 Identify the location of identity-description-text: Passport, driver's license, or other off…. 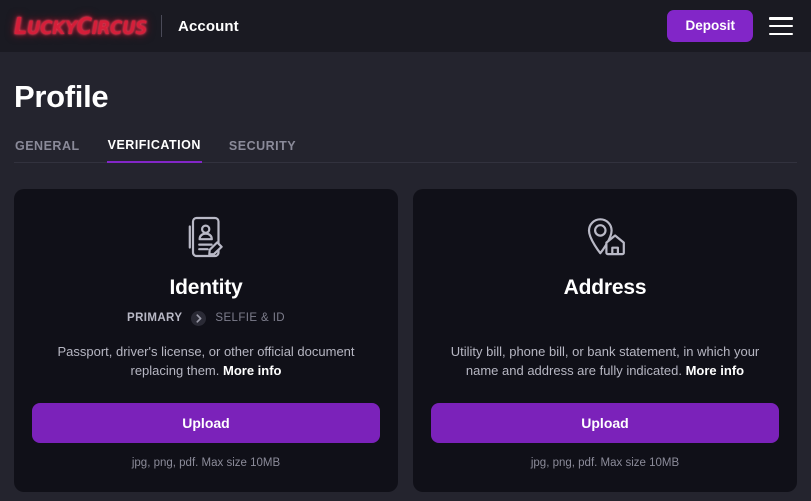
(206, 361).